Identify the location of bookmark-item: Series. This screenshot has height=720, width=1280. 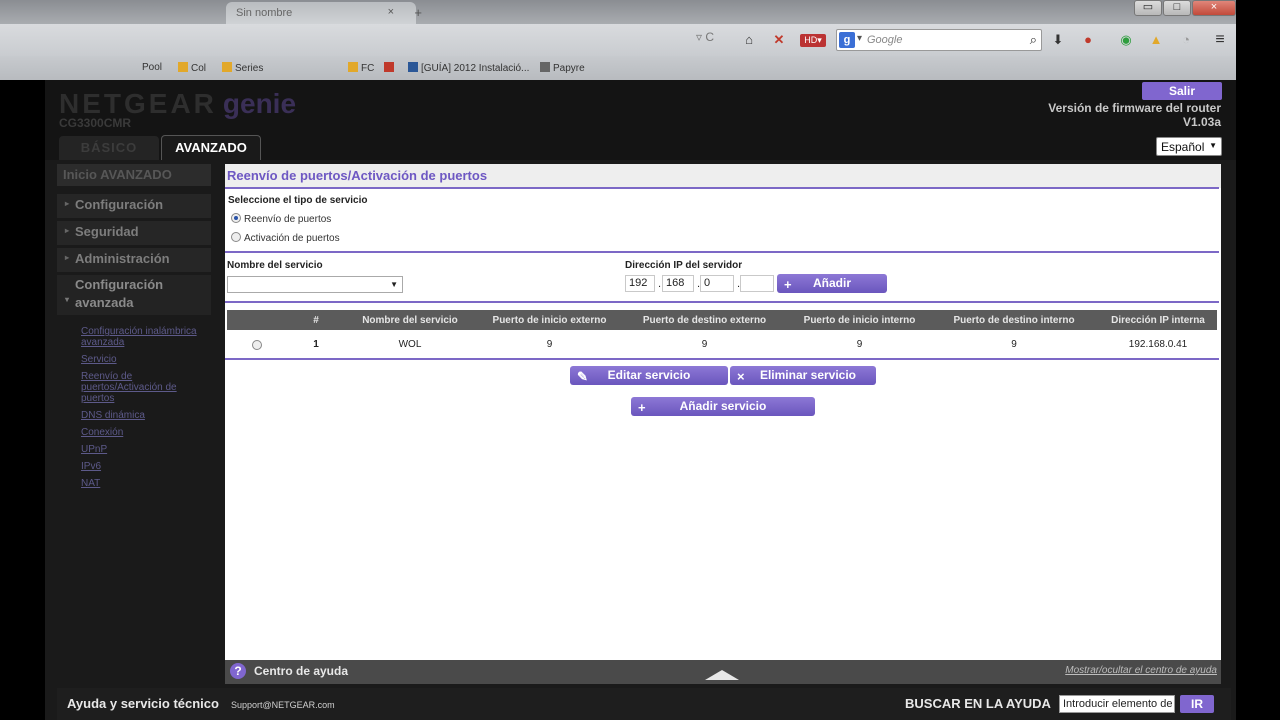
(242, 68).